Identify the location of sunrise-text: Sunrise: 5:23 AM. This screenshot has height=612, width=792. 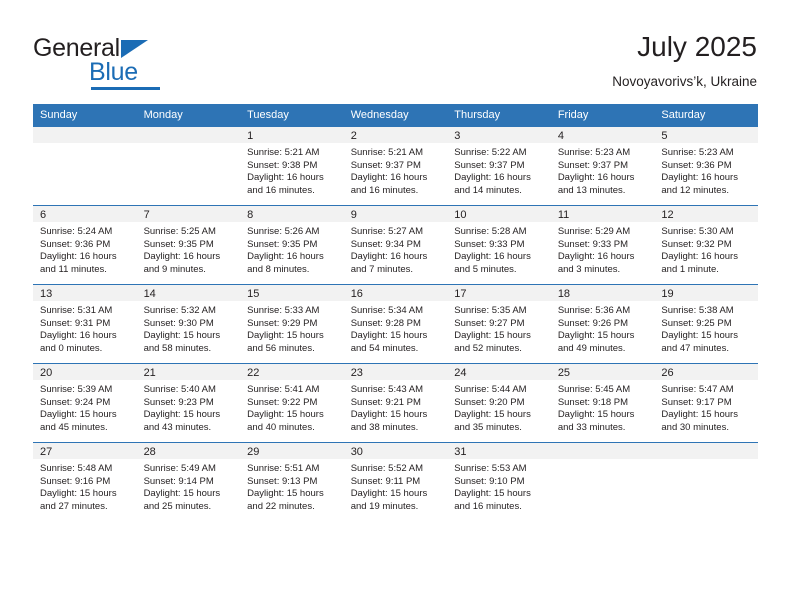
(594, 152).